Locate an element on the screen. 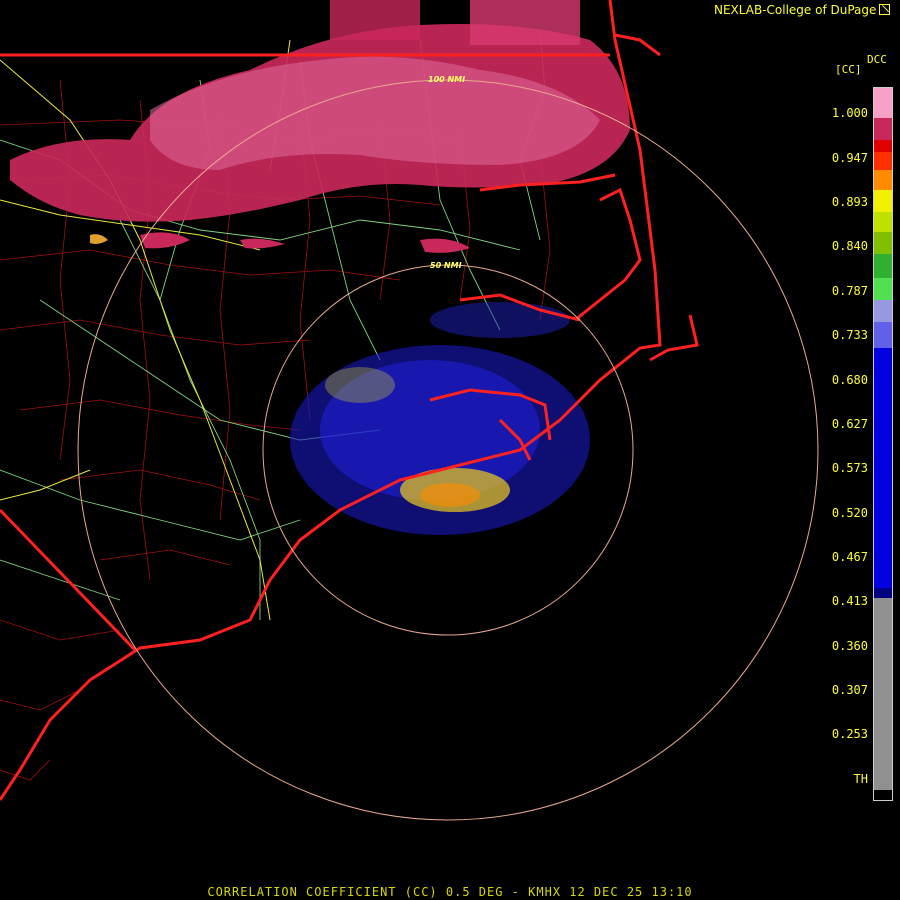  legend-tick: 0.733 is located at coordinates (849, 335).